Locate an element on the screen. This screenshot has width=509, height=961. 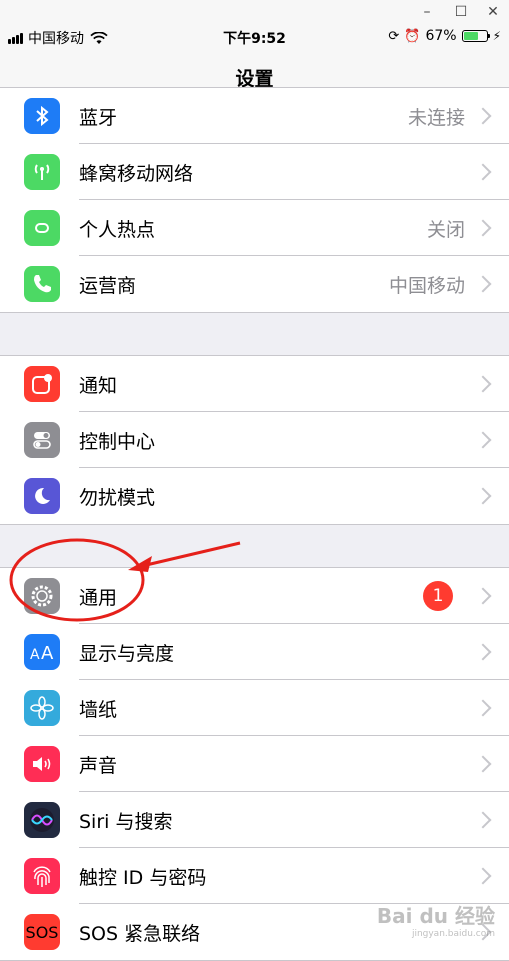
settings-row: 声音 is located at coordinates (254, 764).